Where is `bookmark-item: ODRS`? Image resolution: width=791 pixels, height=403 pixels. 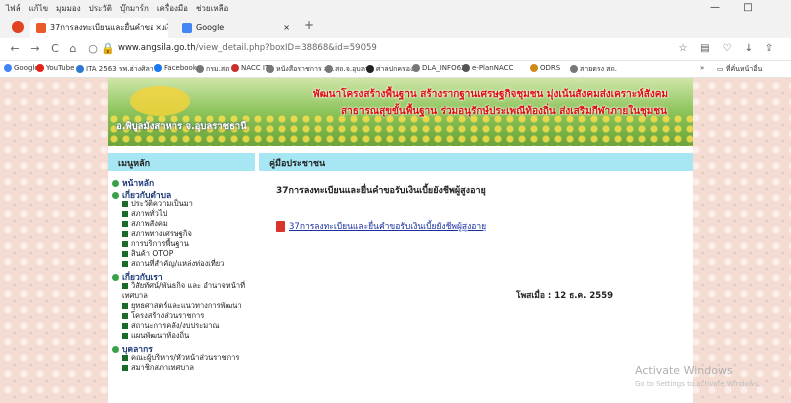 bookmark-item: ODRS is located at coordinates (545, 68).